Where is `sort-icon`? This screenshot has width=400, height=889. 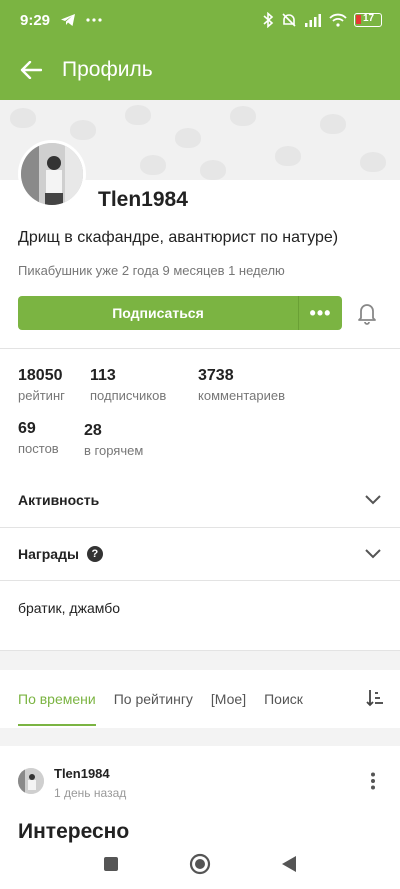 sort-icon is located at coordinates (375, 700).